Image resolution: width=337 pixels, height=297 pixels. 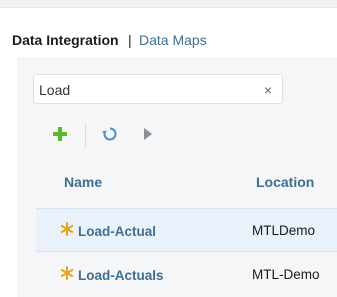 I want to click on breadcrumb-data-maps: Data Maps, so click(x=173, y=40).